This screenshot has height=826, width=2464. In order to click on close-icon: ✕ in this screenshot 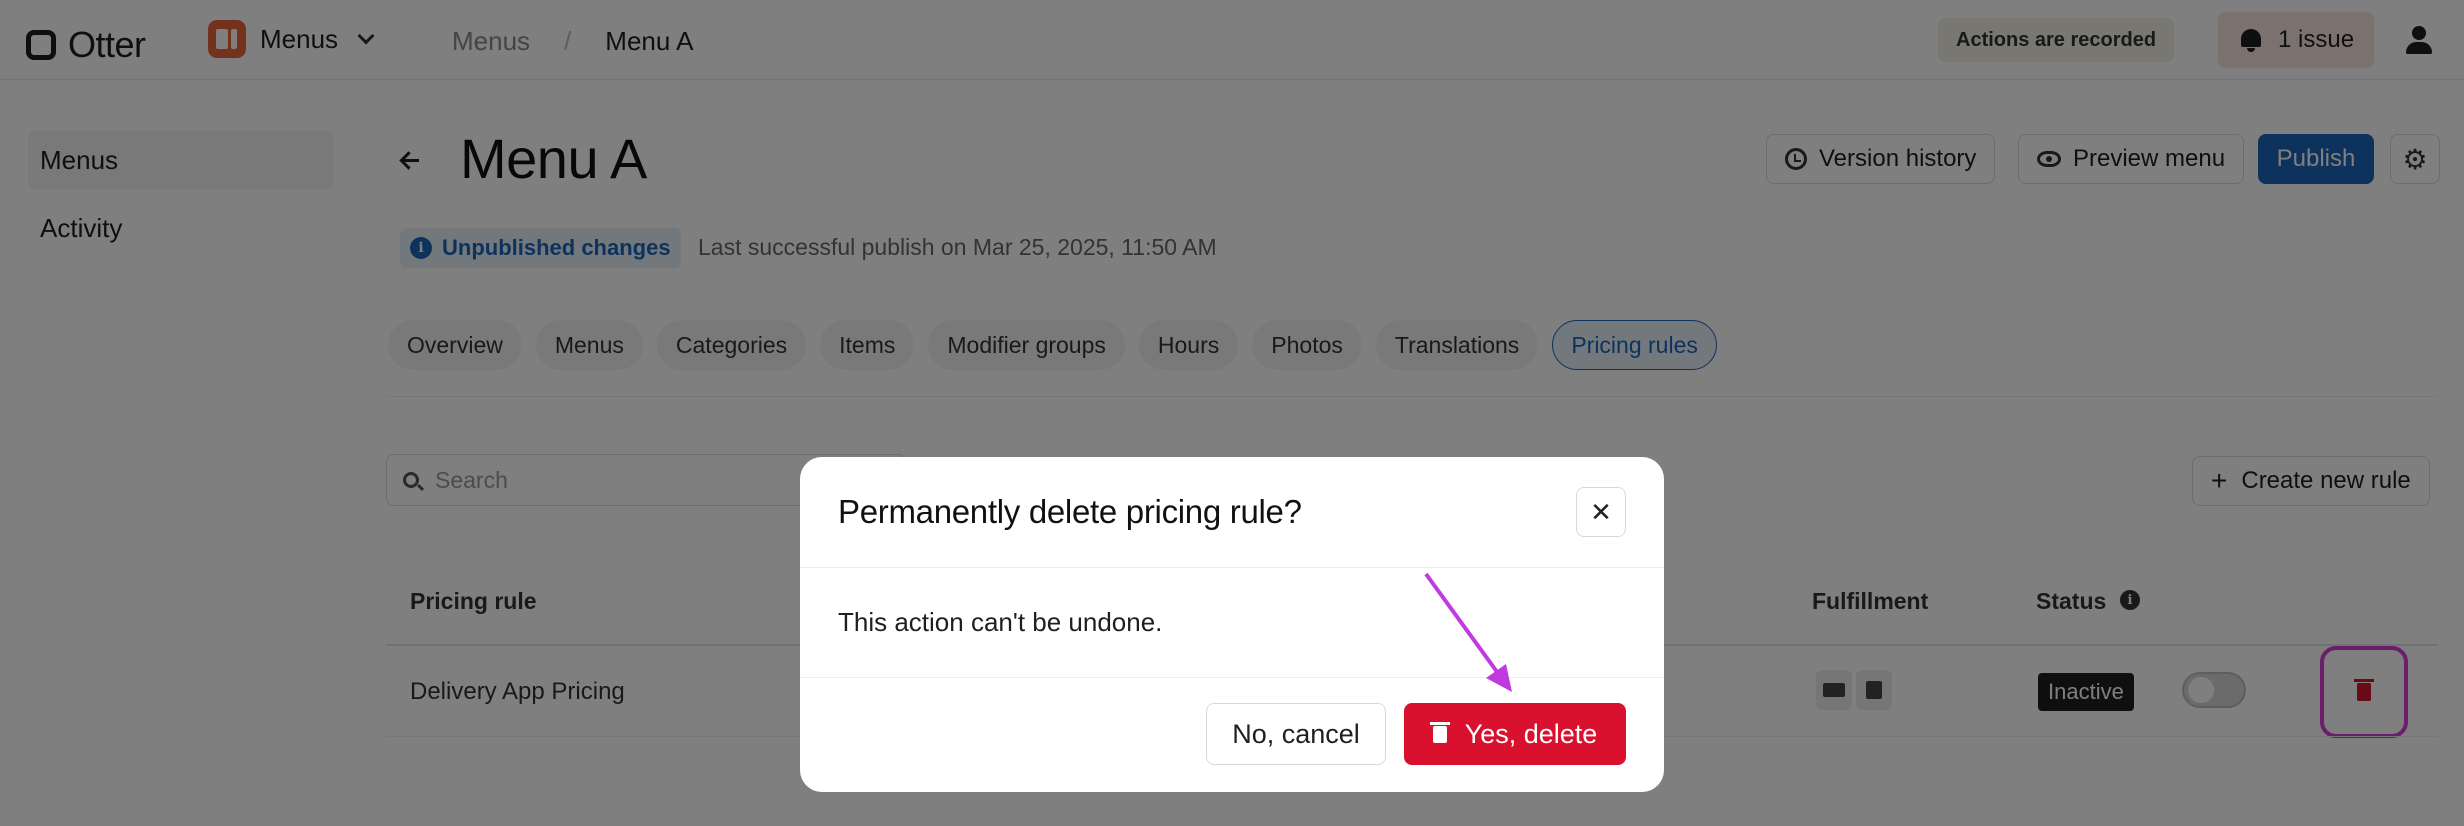, I will do `click(1601, 511)`.